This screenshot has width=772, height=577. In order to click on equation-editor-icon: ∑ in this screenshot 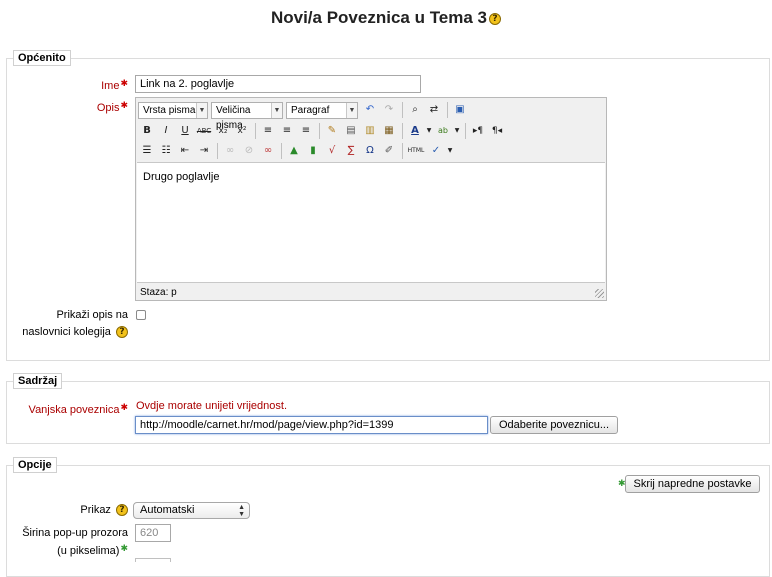, I will do `click(351, 151)`.